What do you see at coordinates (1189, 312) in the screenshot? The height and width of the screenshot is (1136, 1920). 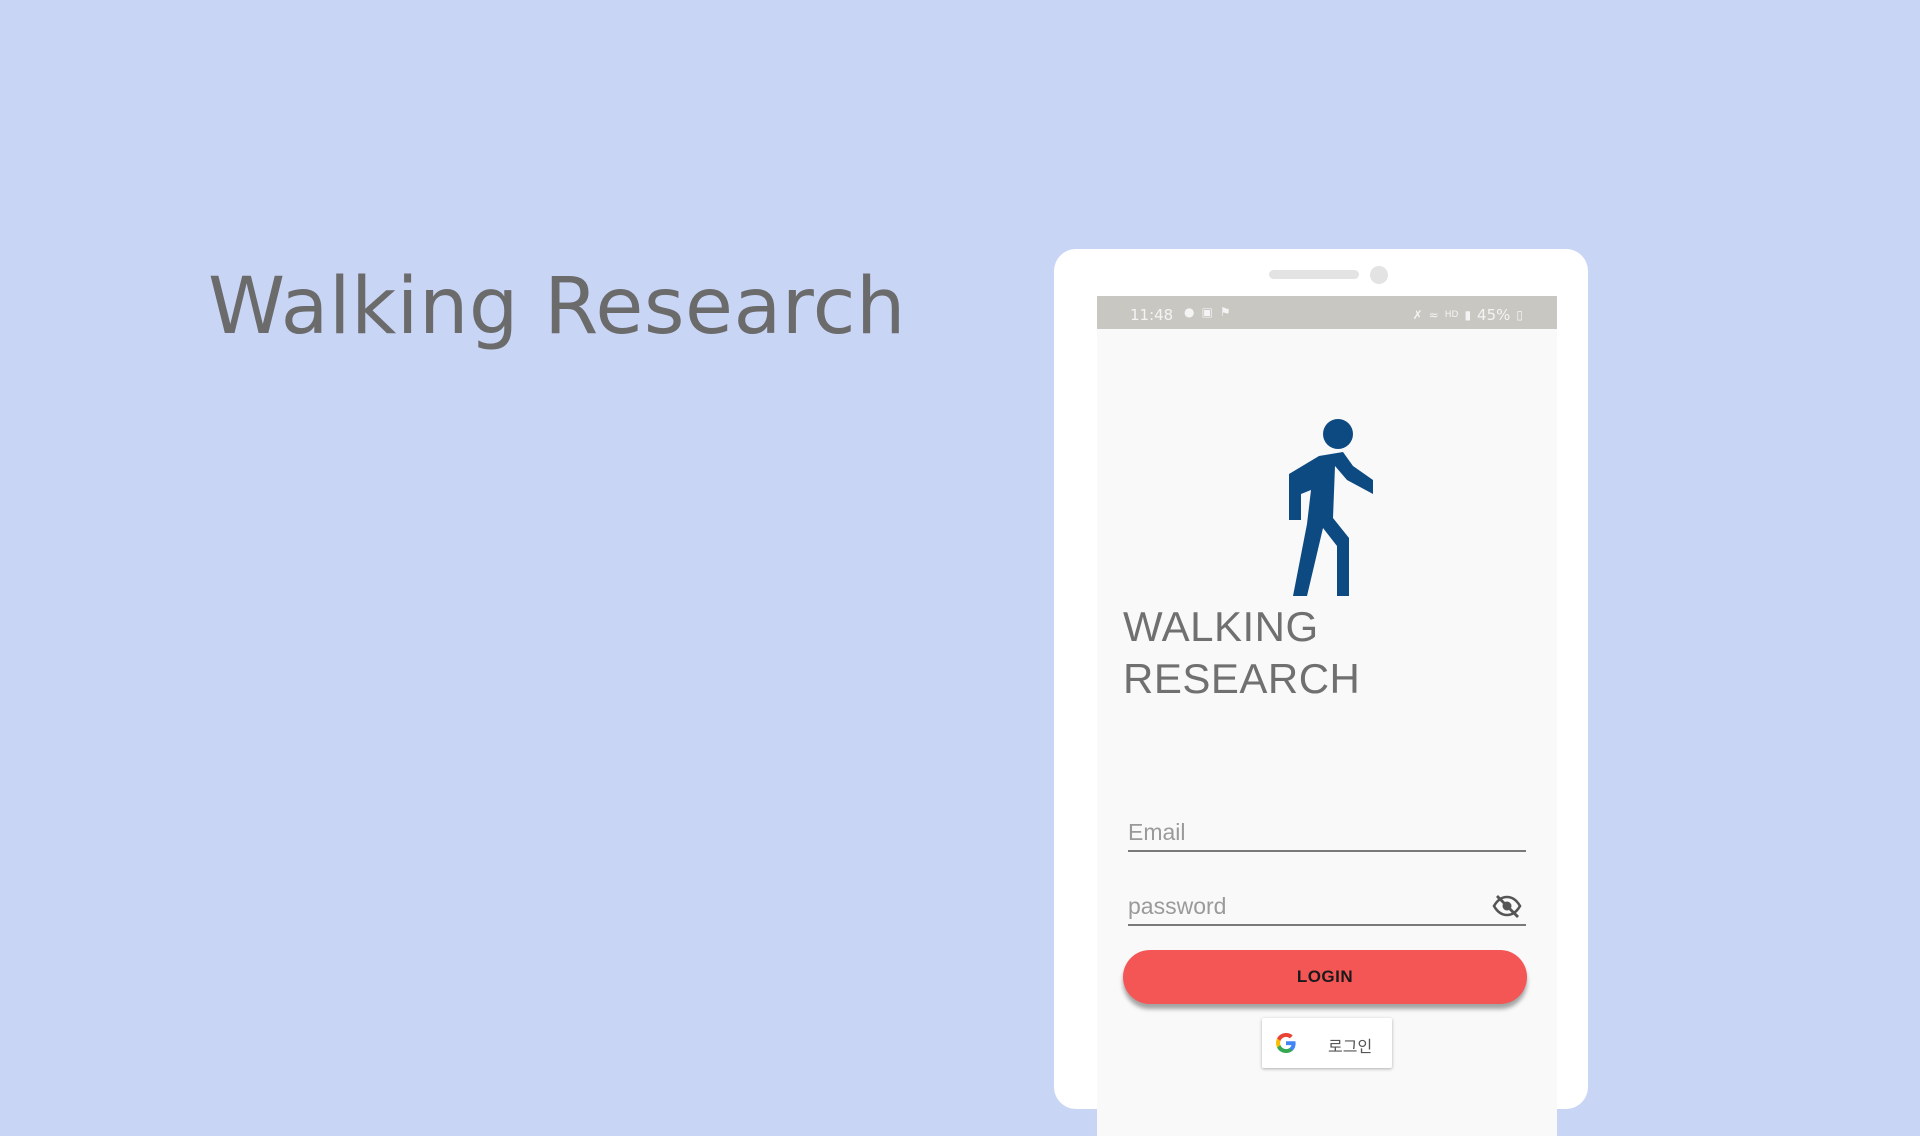 I see `message-icon: ●` at bounding box center [1189, 312].